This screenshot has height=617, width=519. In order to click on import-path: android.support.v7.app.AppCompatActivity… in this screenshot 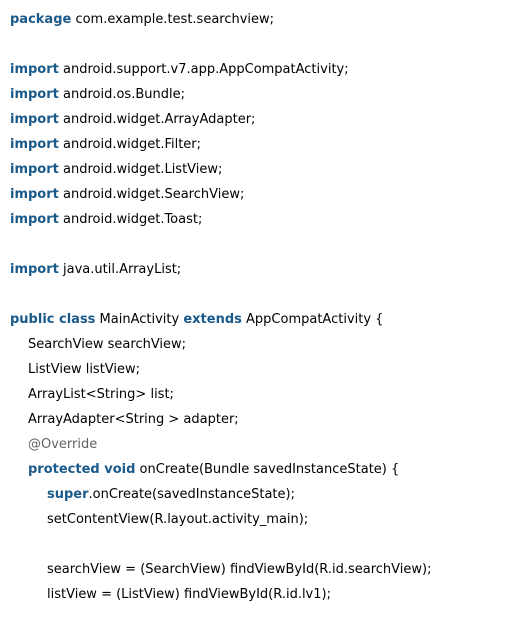, I will do `click(203, 69)`.